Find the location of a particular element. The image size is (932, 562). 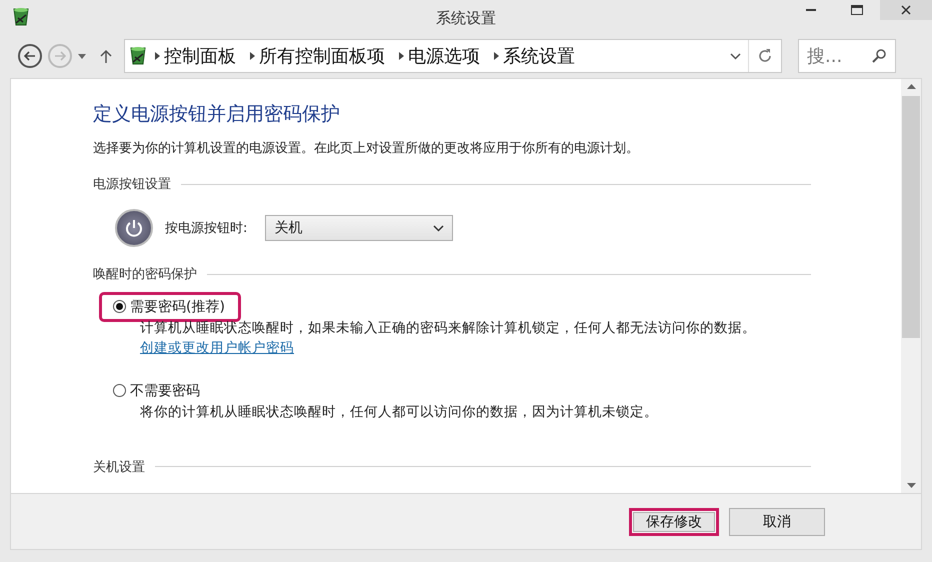

caret-icon is located at coordinates (82, 56).